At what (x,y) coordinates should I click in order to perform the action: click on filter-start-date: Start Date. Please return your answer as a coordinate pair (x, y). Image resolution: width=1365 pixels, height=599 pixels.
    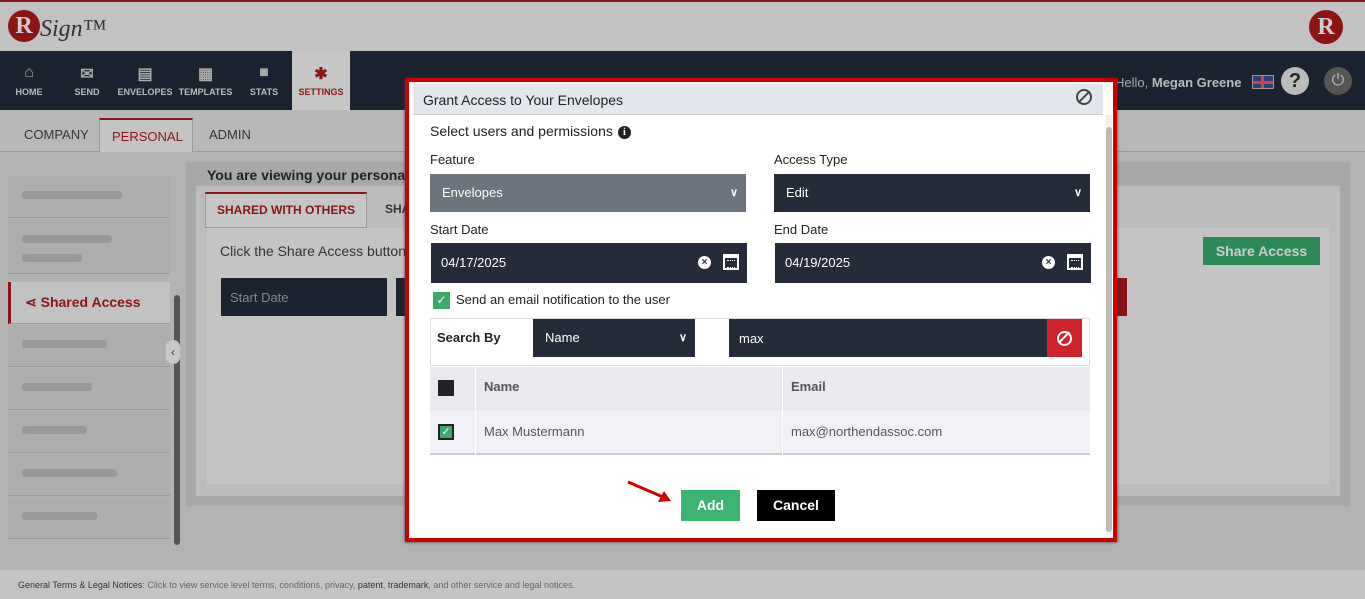
    Looking at the image, I should click on (304, 297).